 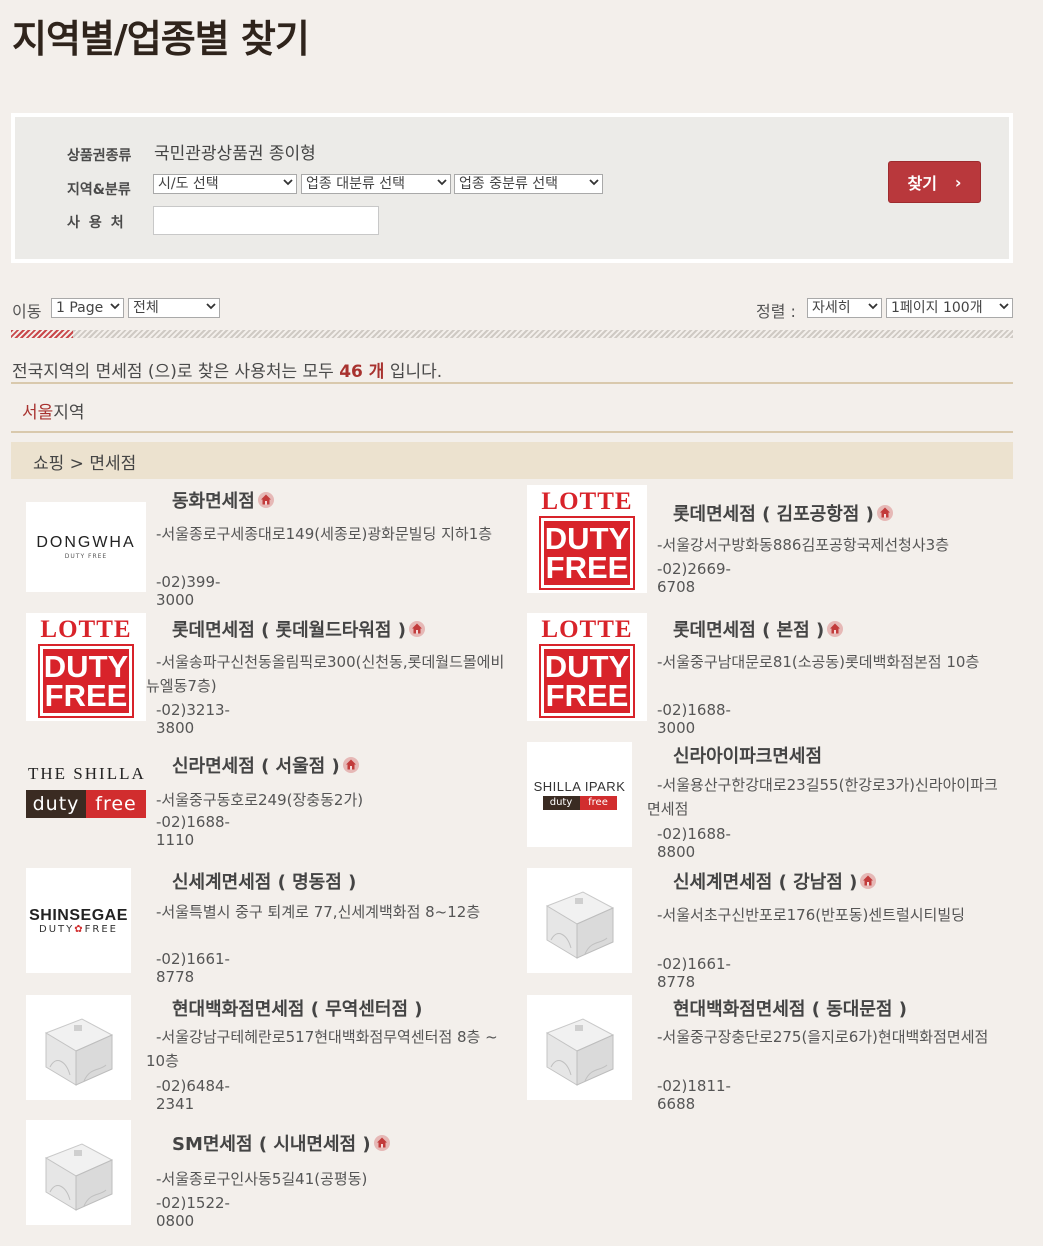 I want to click on place-input, so click(x=266, y=220).